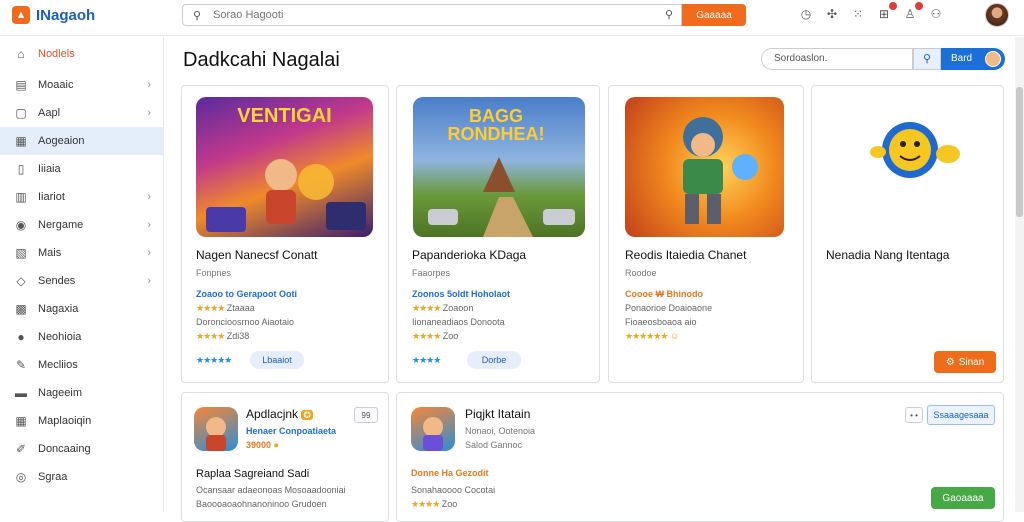  I want to click on game-logo-text: BAGG RONDHEA!, so click(496, 125).